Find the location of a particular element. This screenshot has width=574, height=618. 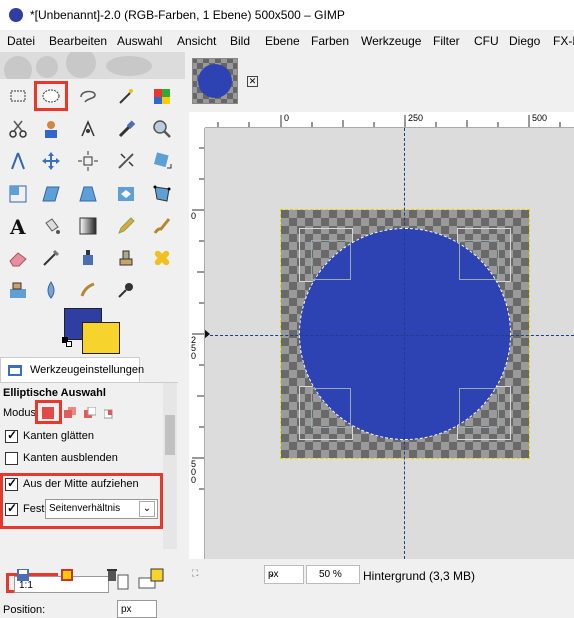

scroll-thumb is located at coordinates (170, 435).